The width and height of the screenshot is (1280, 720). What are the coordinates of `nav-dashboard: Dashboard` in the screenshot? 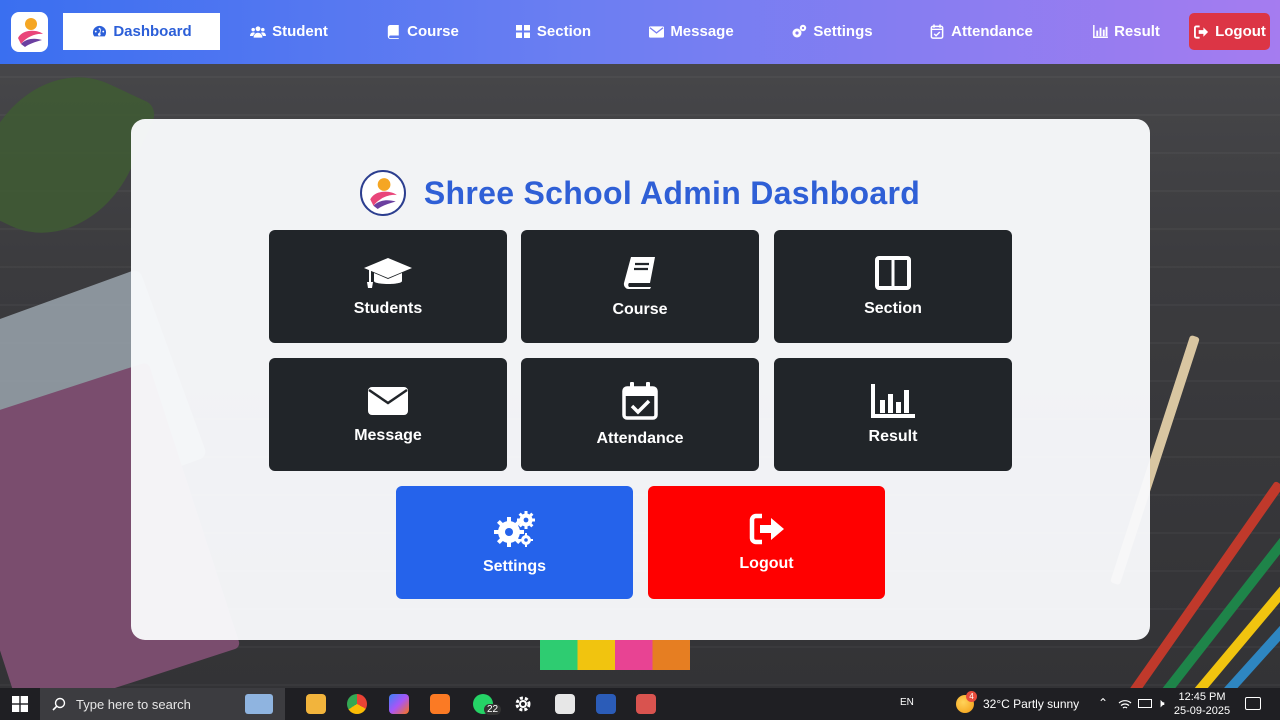 It's located at (141, 31).